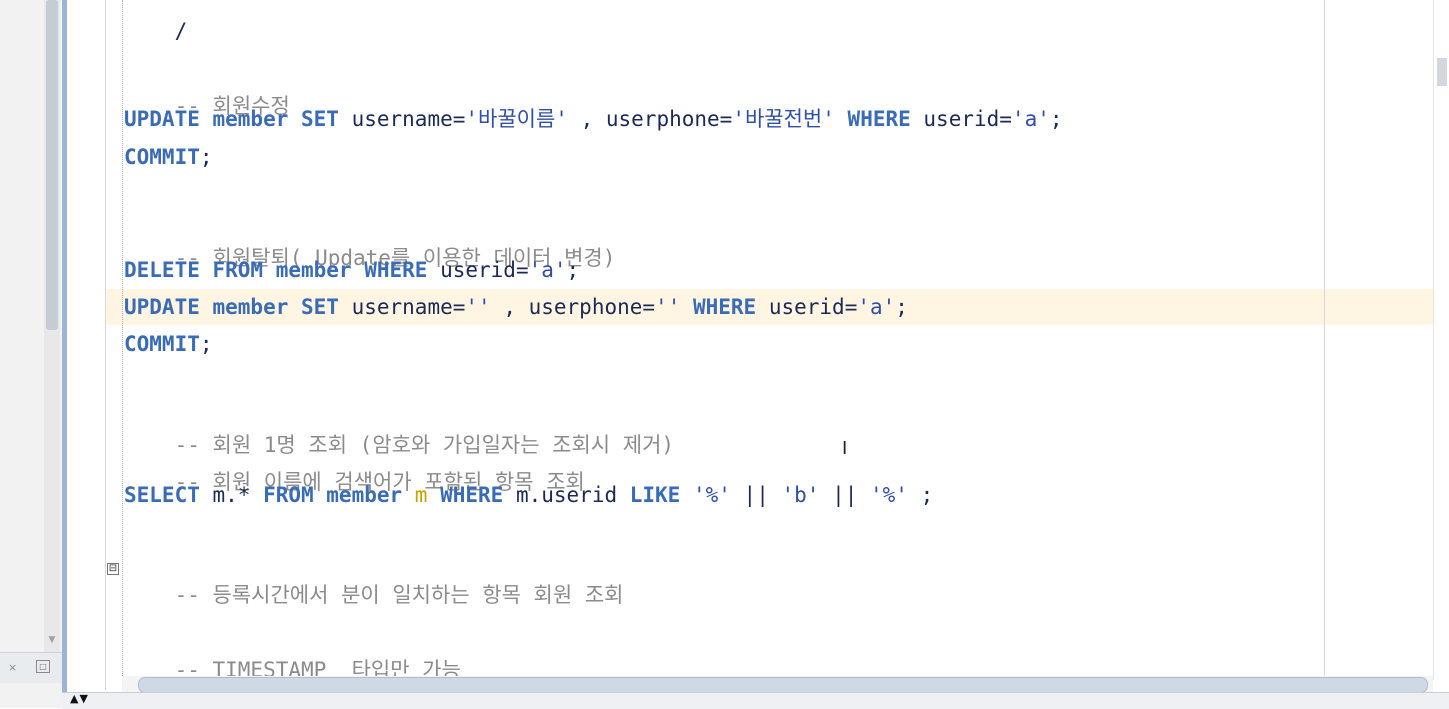 This screenshot has height=709, width=1449. Describe the element at coordinates (399, 595) in the screenshot. I see `code-line-comment: -- 등록시간에서 분이 일치하는 항목 회원 조회` at that location.